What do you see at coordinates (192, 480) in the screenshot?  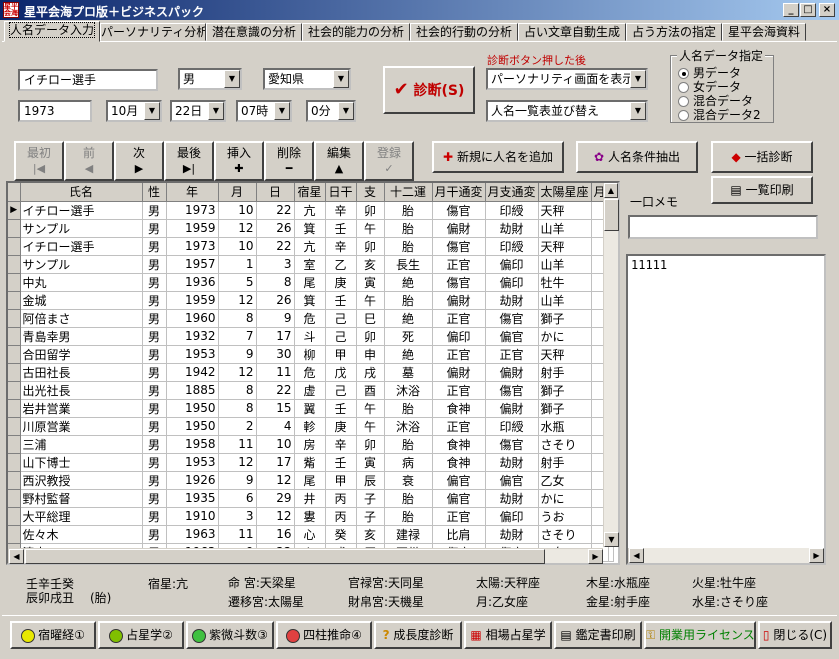 I see `grid-cell: 1926` at bounding box center [192, 480].